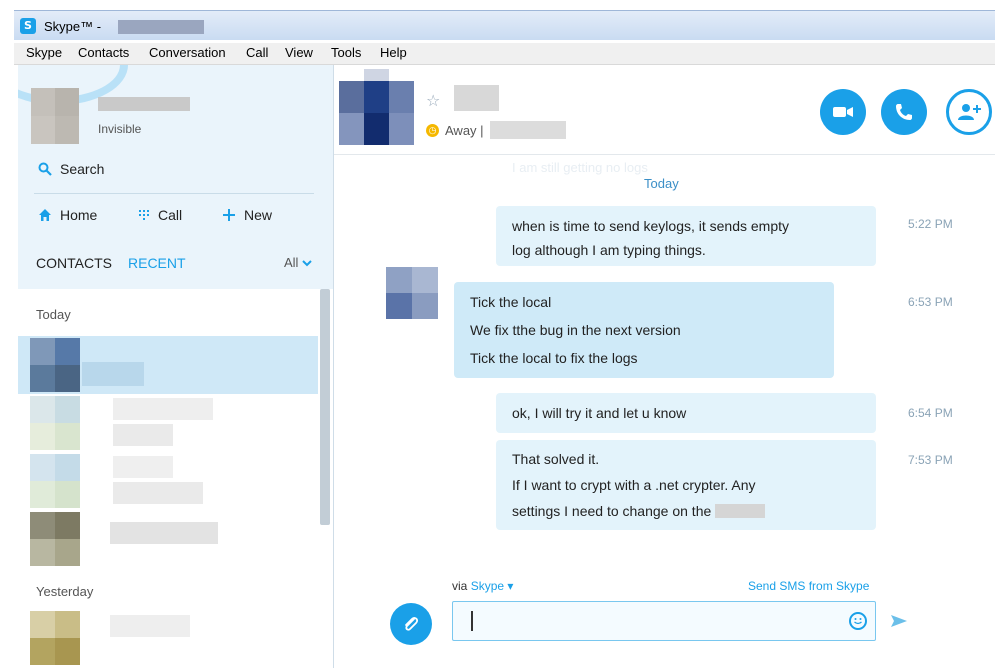 The image size is (995, 668). Describe the element at coordinates (152, 284) in the screenshot. I see `tab-indicator` at that location.